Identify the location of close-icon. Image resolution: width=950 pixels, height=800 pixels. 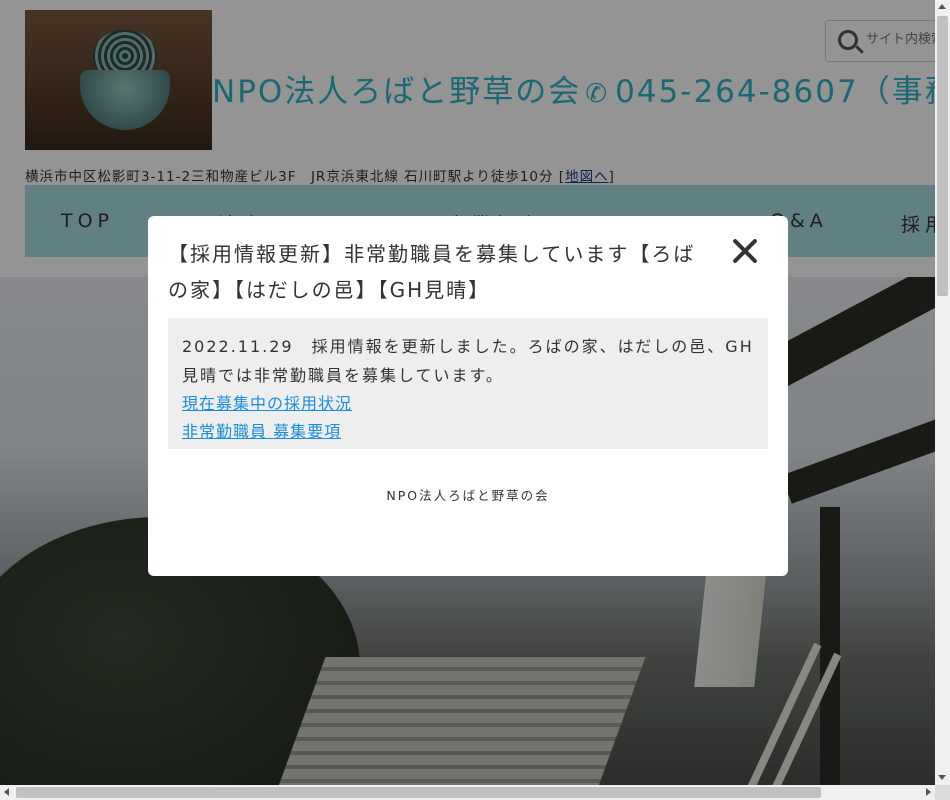
(745, 252).